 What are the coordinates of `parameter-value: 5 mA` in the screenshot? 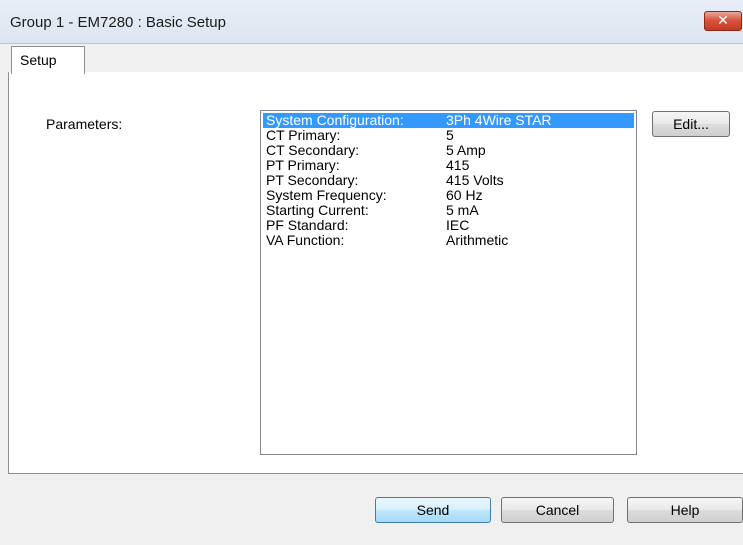 It's located at (462, 210).